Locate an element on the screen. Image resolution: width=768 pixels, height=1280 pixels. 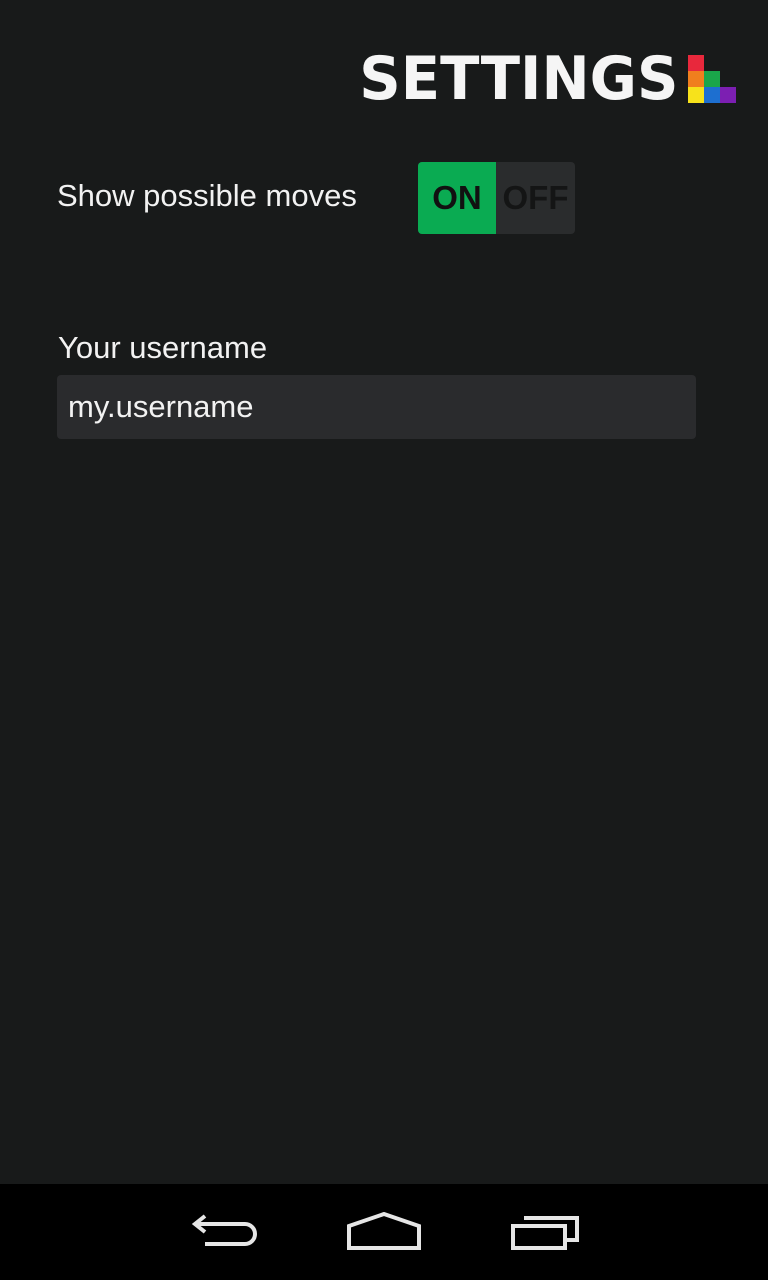
home-icon is located at coordinates (384, 1231).